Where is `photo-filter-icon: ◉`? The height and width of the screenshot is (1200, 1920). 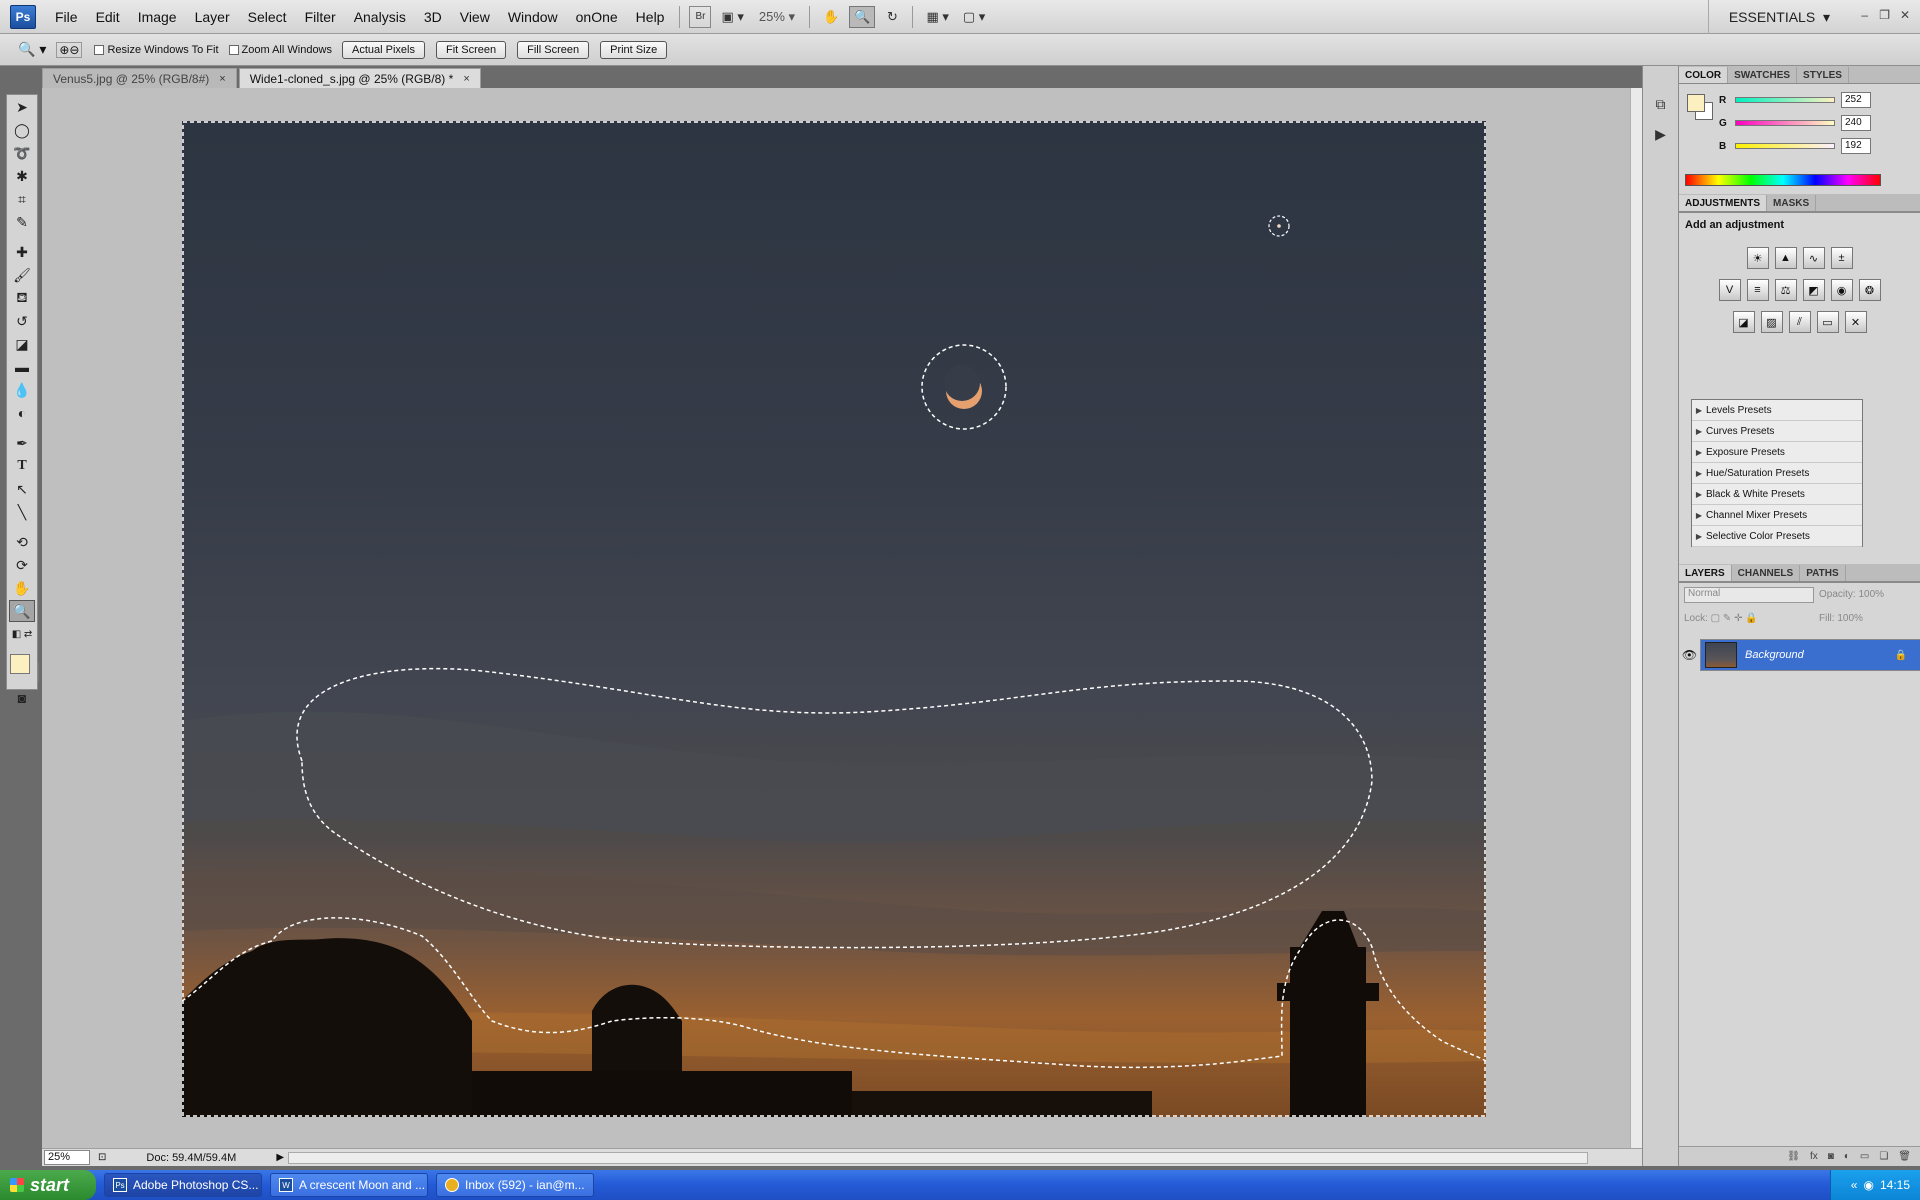 photo-filter-icon: ◉ is located at coordinates (1841, 290).